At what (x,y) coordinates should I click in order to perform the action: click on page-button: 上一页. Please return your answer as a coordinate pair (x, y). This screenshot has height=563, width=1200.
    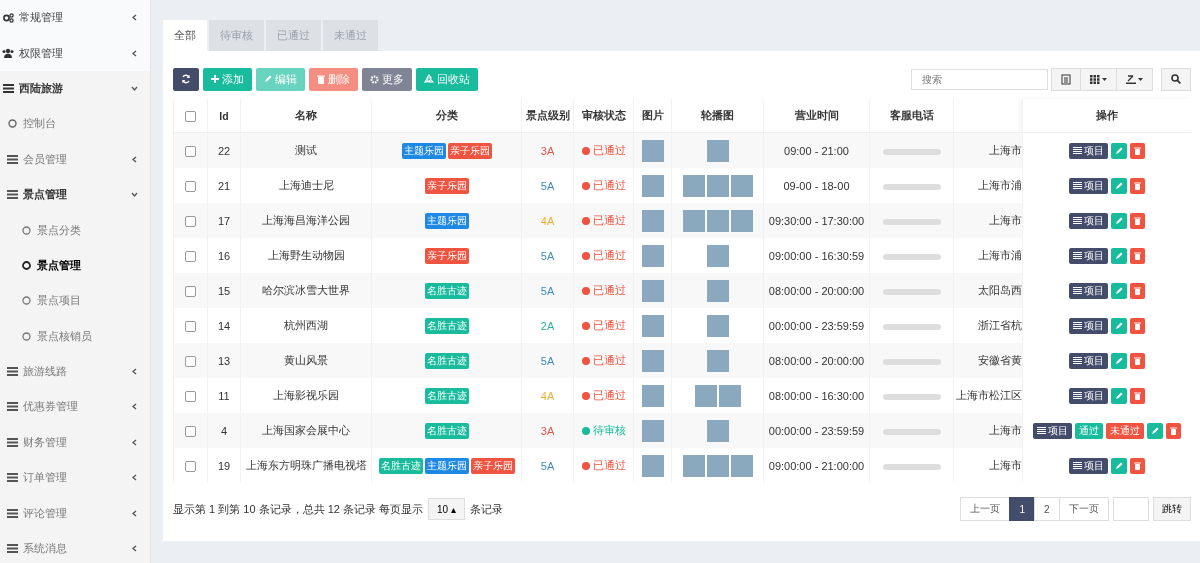
    Looking at the image, I should click on (985, 509).